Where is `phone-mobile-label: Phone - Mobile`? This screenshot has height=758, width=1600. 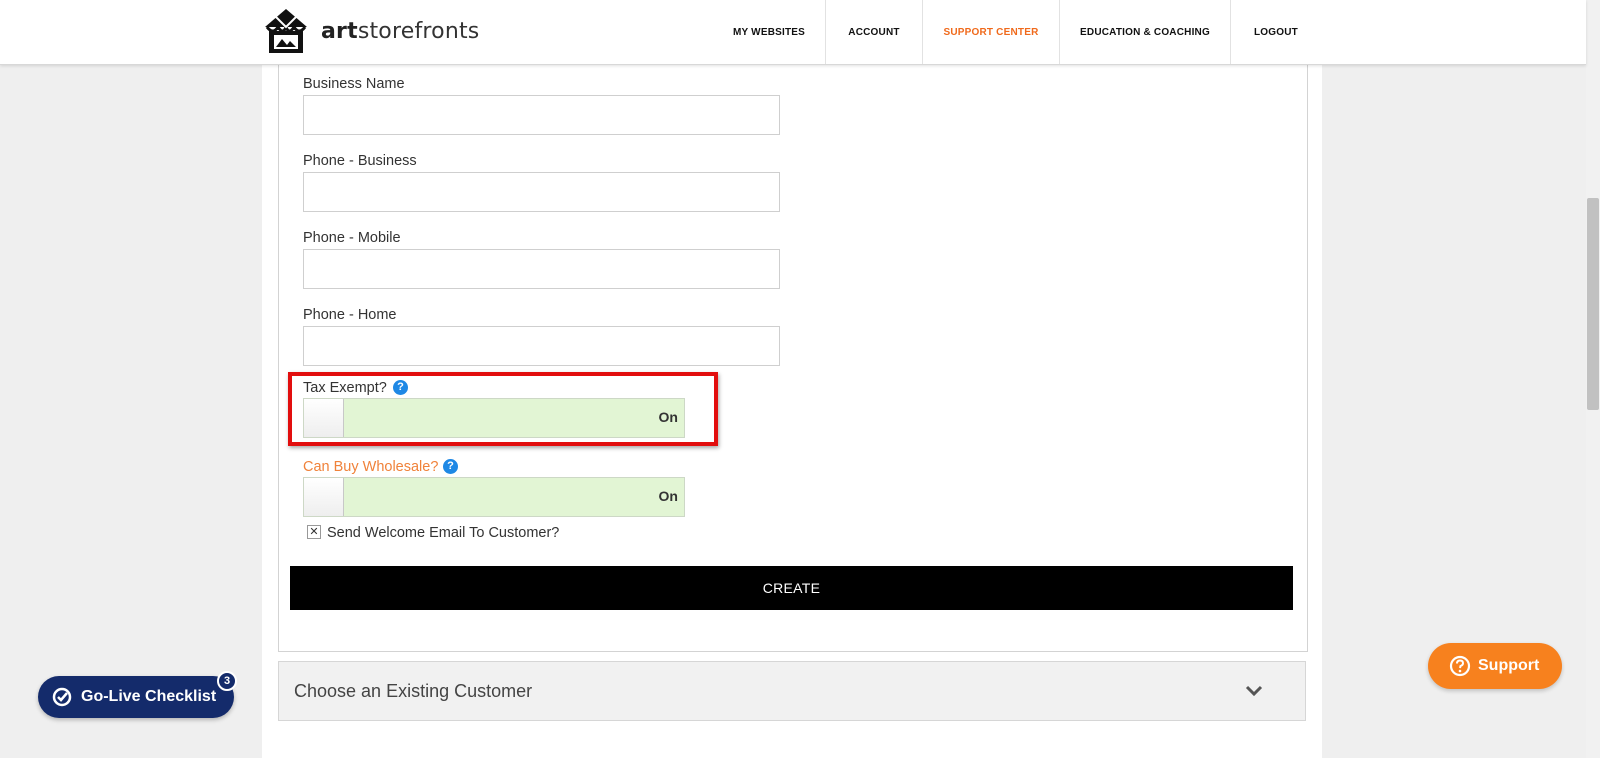 phone-mobile-label: Phone - Mobile is located at coordinates (352, 238).